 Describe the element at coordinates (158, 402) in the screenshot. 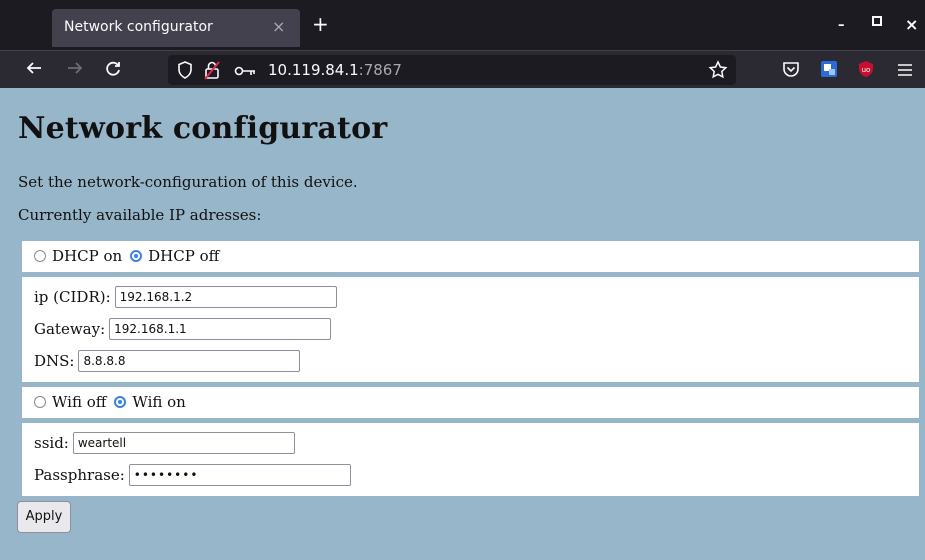

I see `wifi-on-label: Wifi on` at that location.